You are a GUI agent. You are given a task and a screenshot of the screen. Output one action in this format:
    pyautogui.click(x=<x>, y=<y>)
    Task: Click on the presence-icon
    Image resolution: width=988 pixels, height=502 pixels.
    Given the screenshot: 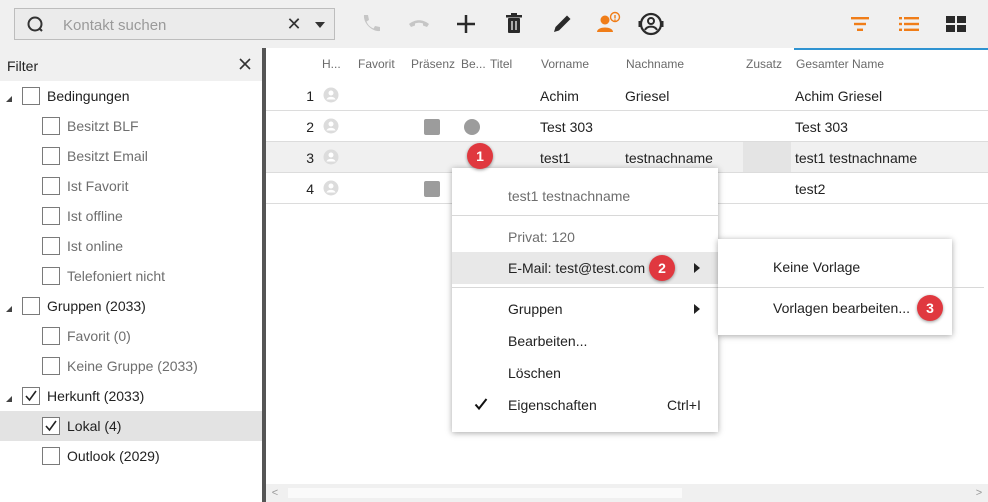 What is the action you would take?
    pyautogui.click(x=432, y=189)
    